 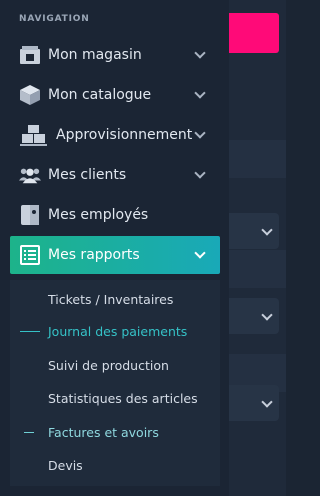 What do you see at coordinates (108, 365) in the screenshot?
I see `submenu-item-label: Suivi de production` at bounding box center [108, 365].